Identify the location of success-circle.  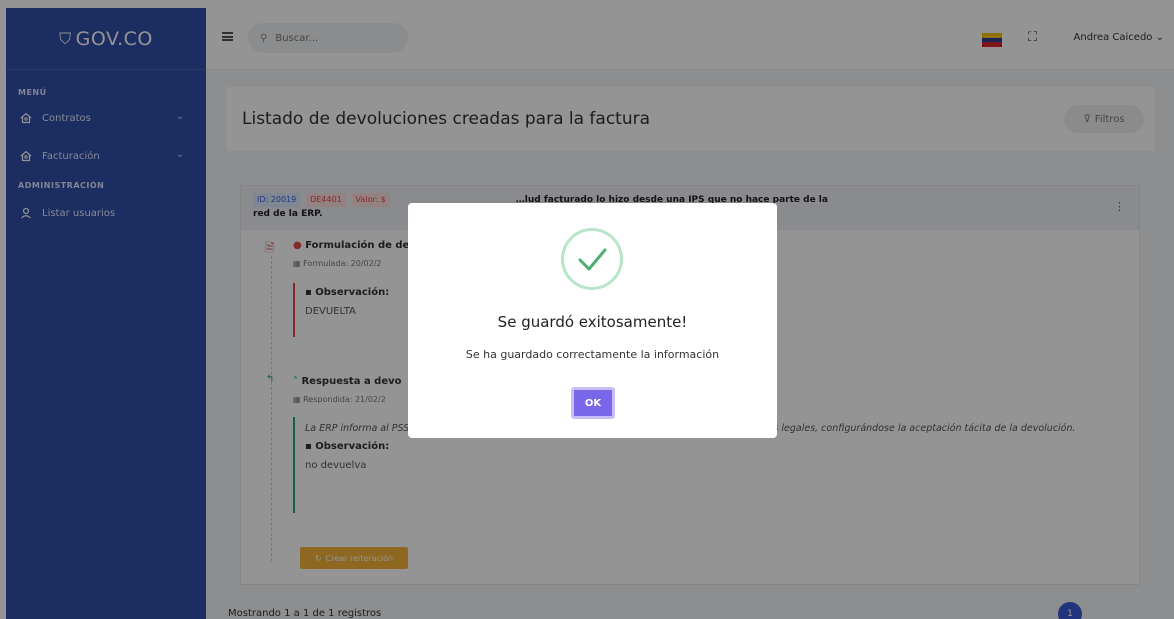
(592, 259).